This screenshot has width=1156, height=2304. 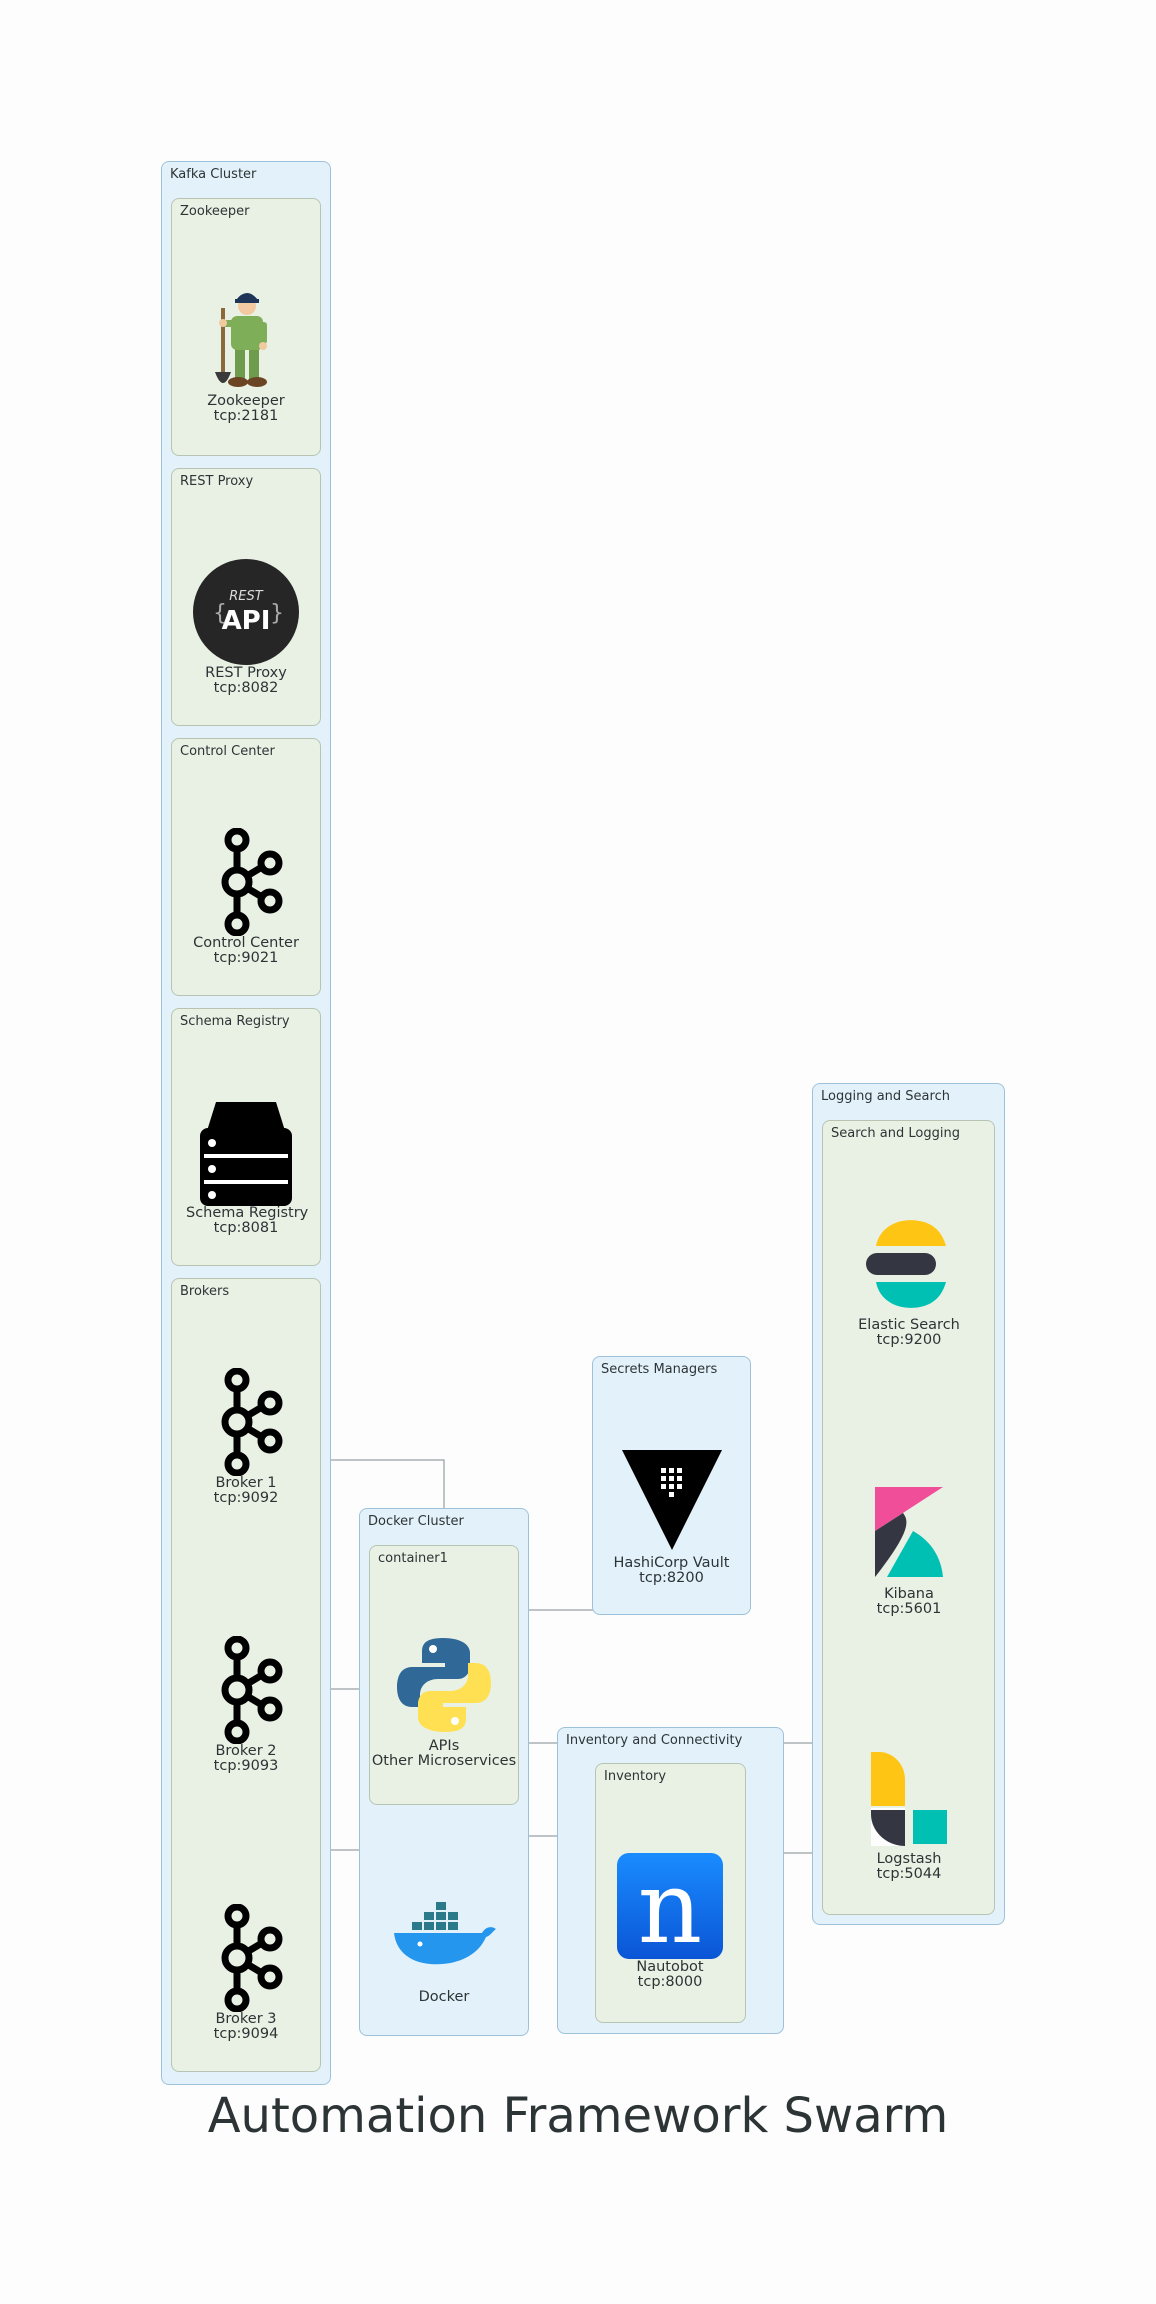 What do you see at coordinates (246, 1498) in the screenshot?
I see `broker1-node-port: tcp:9092` at bounding box center [246, 1498].